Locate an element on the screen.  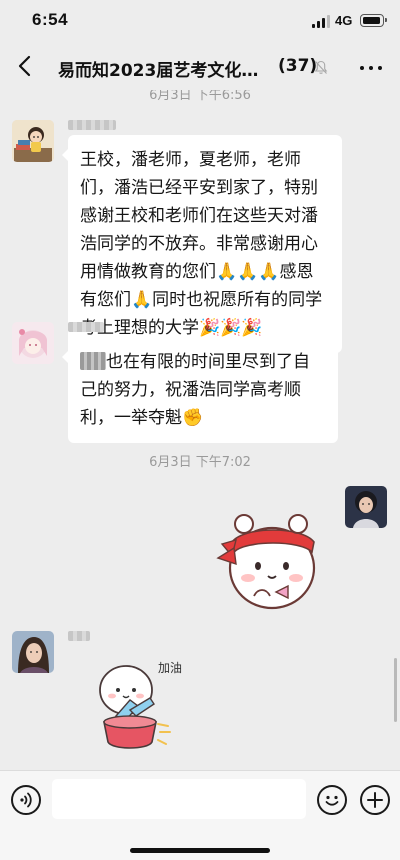
nav-bar: 易而知2023届艺考文化… (37) is located at coordinates (200, 67).